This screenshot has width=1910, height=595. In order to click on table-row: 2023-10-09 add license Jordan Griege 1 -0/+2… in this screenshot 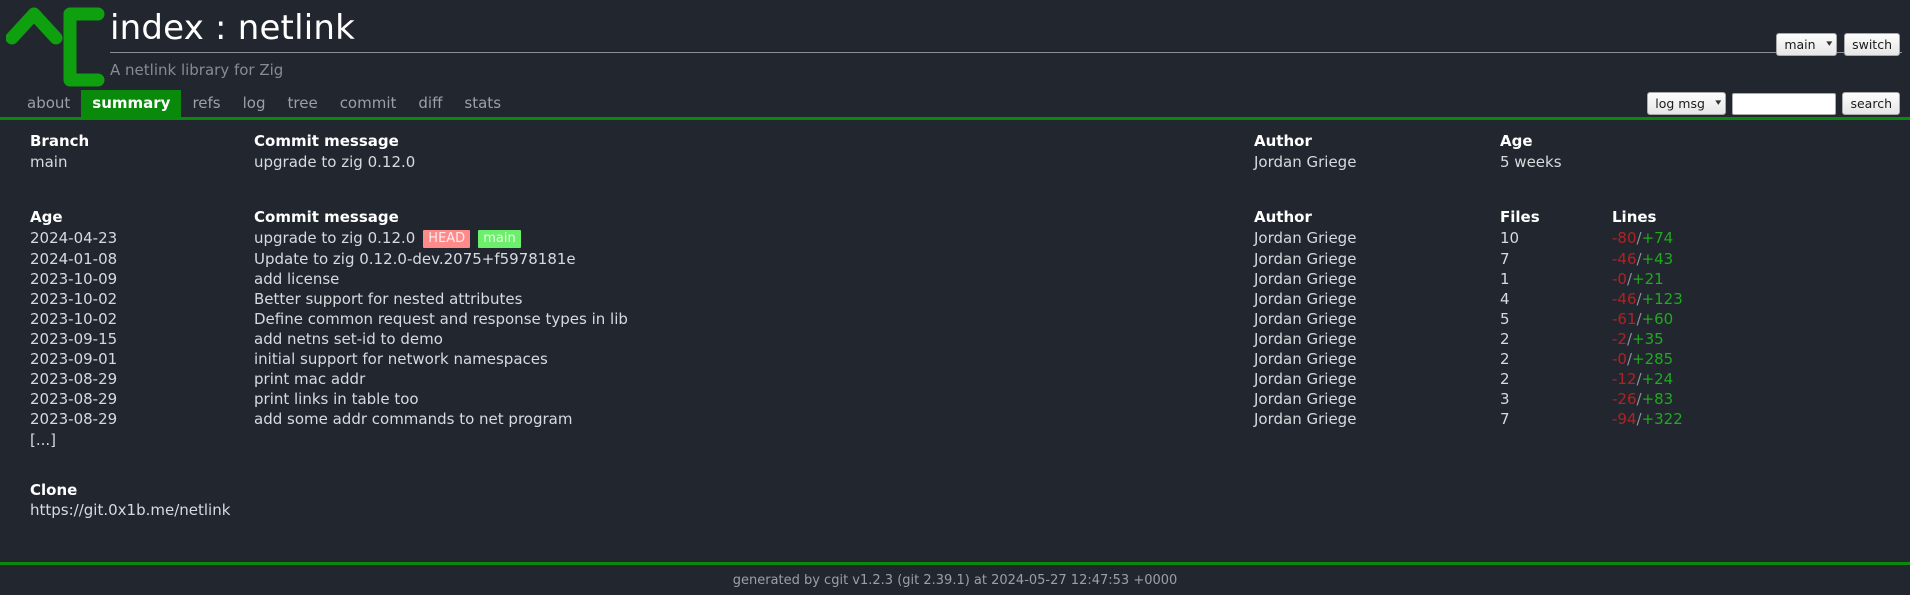, I will do `click(955, 279)`.